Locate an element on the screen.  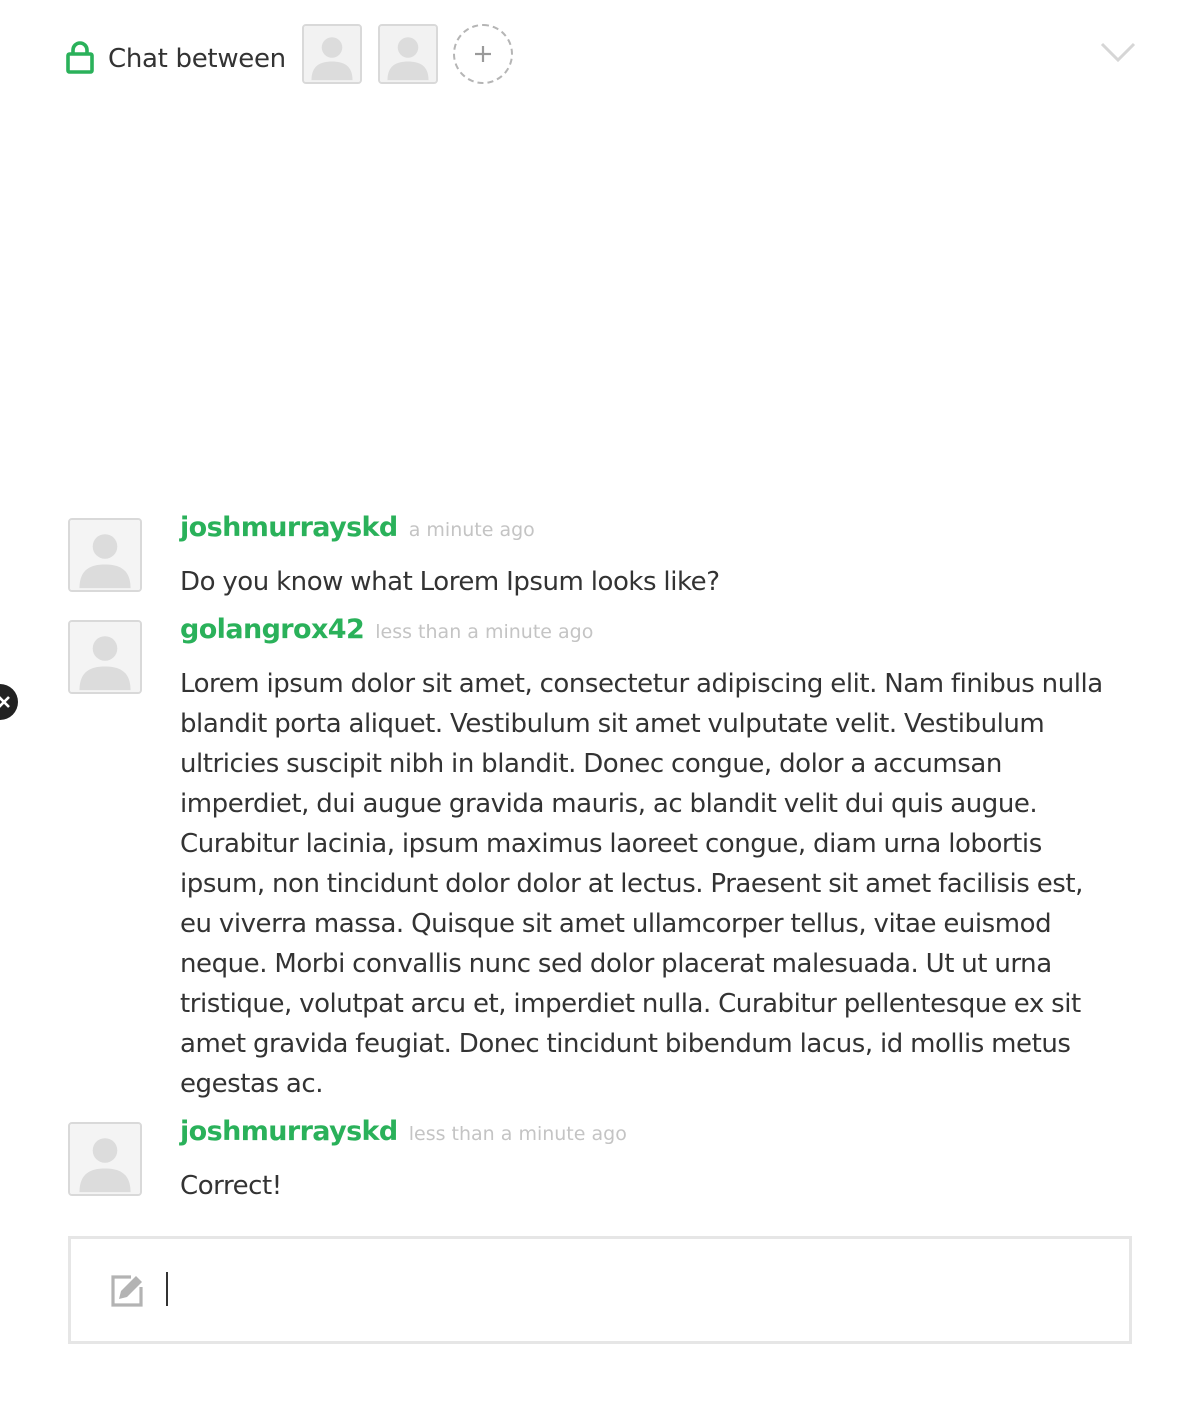
chat-title: Chat between is located at coordinates (197, 59).